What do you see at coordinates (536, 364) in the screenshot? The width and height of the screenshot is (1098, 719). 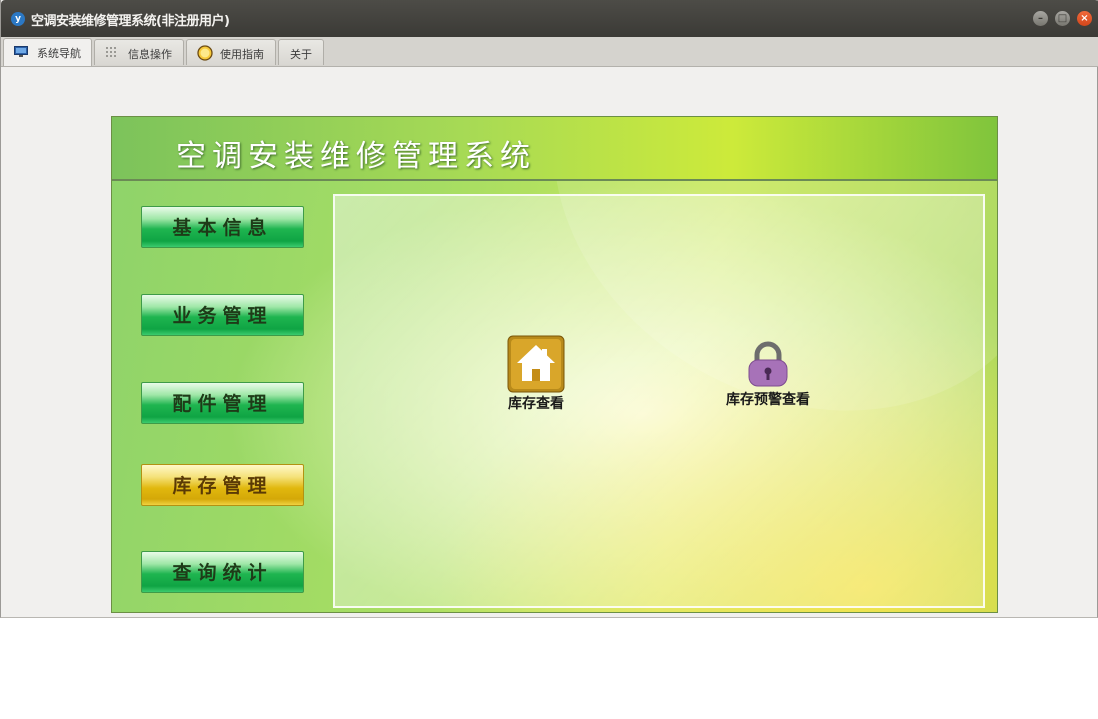 I see `house-icon` at bounding box center [536, 364].